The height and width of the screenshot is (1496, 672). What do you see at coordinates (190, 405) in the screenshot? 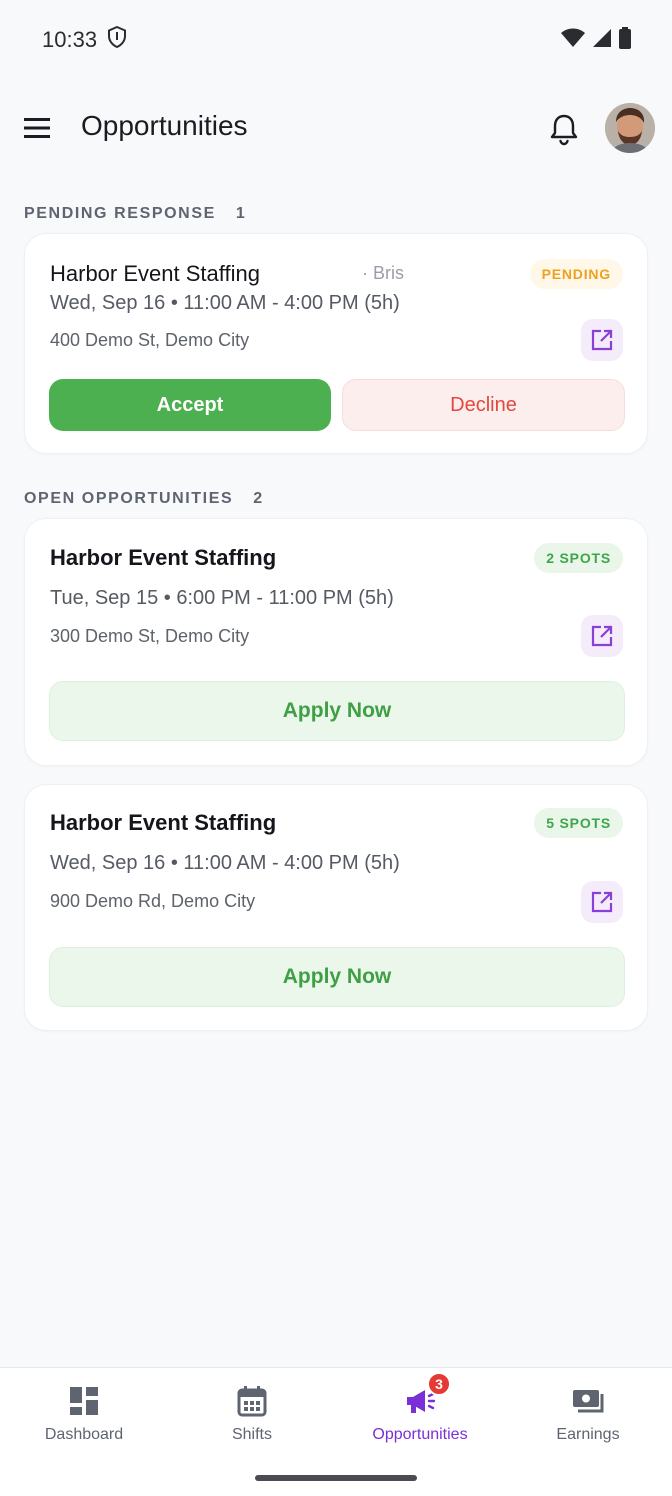
I see `accept-button: Accept` at bounding box center [190, 405].